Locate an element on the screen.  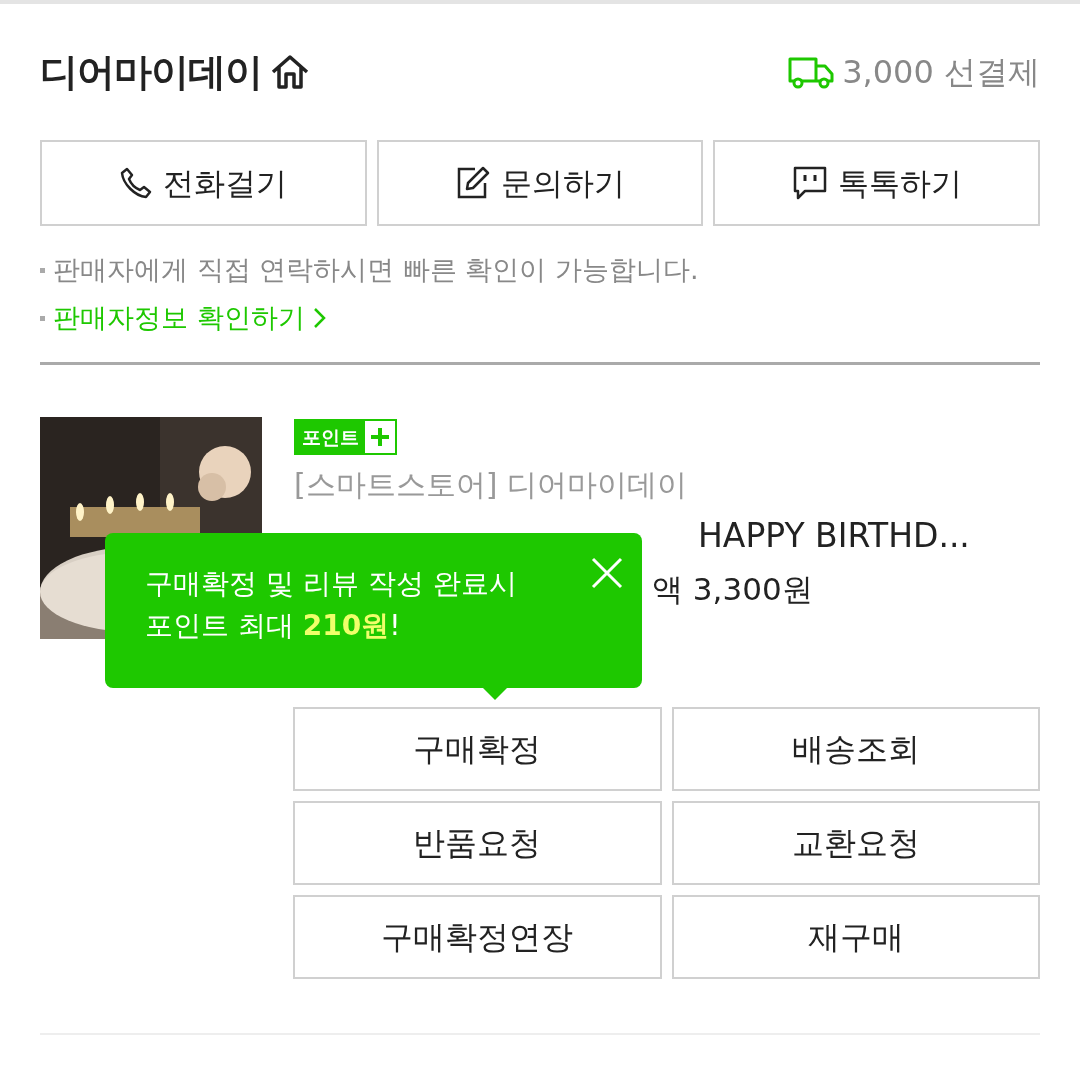
order-action-button: 구매확정연장 is located at coordinates (477, 937).